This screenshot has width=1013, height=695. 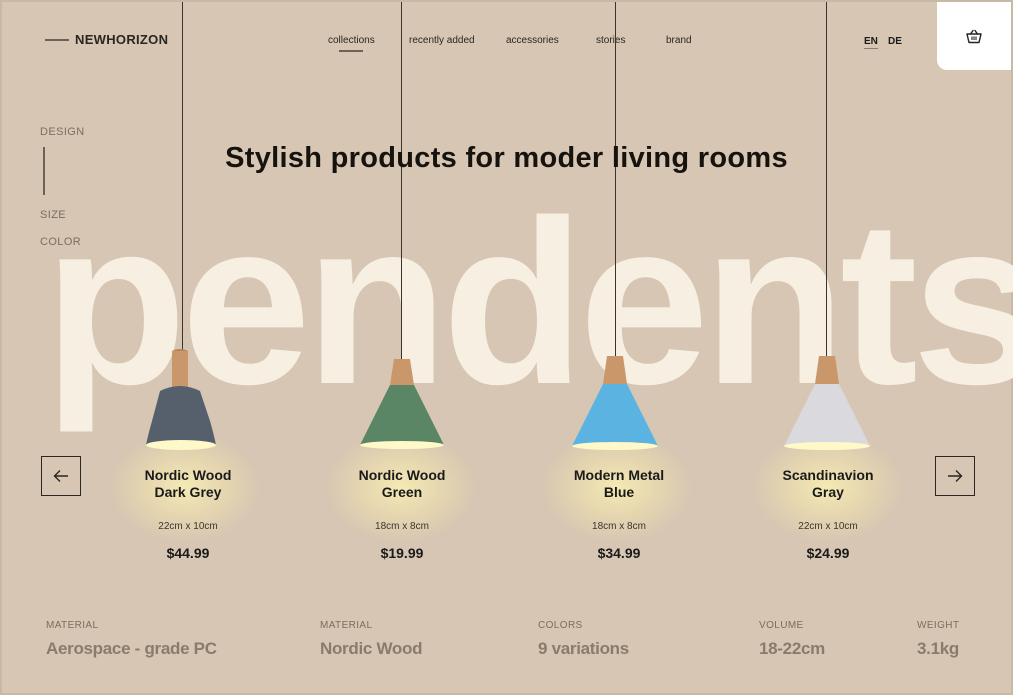 I want to click on product-card: Scandinavion Gray 22cm x 10cm $24.99, so click(x=828, y=514).